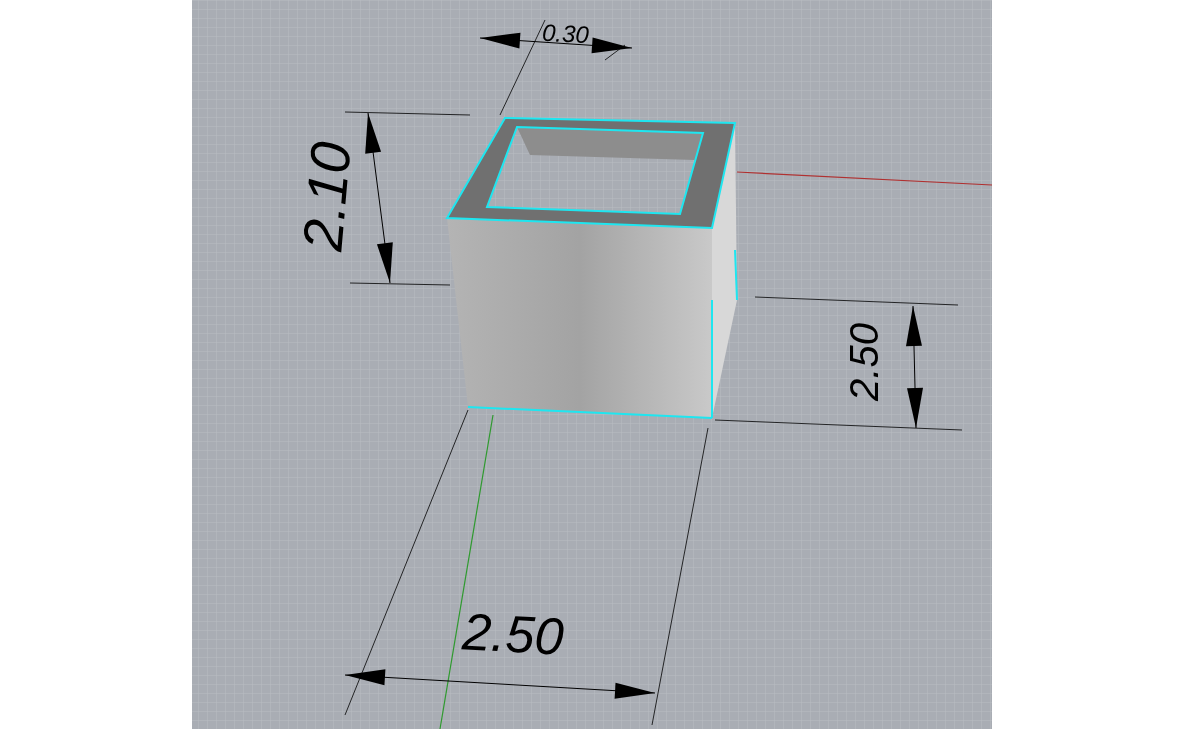 The image size is (1199, 729). Describe the element at coordinates (565, 33) in the screenshot. I see `dimension-label: 0.30` at that location.